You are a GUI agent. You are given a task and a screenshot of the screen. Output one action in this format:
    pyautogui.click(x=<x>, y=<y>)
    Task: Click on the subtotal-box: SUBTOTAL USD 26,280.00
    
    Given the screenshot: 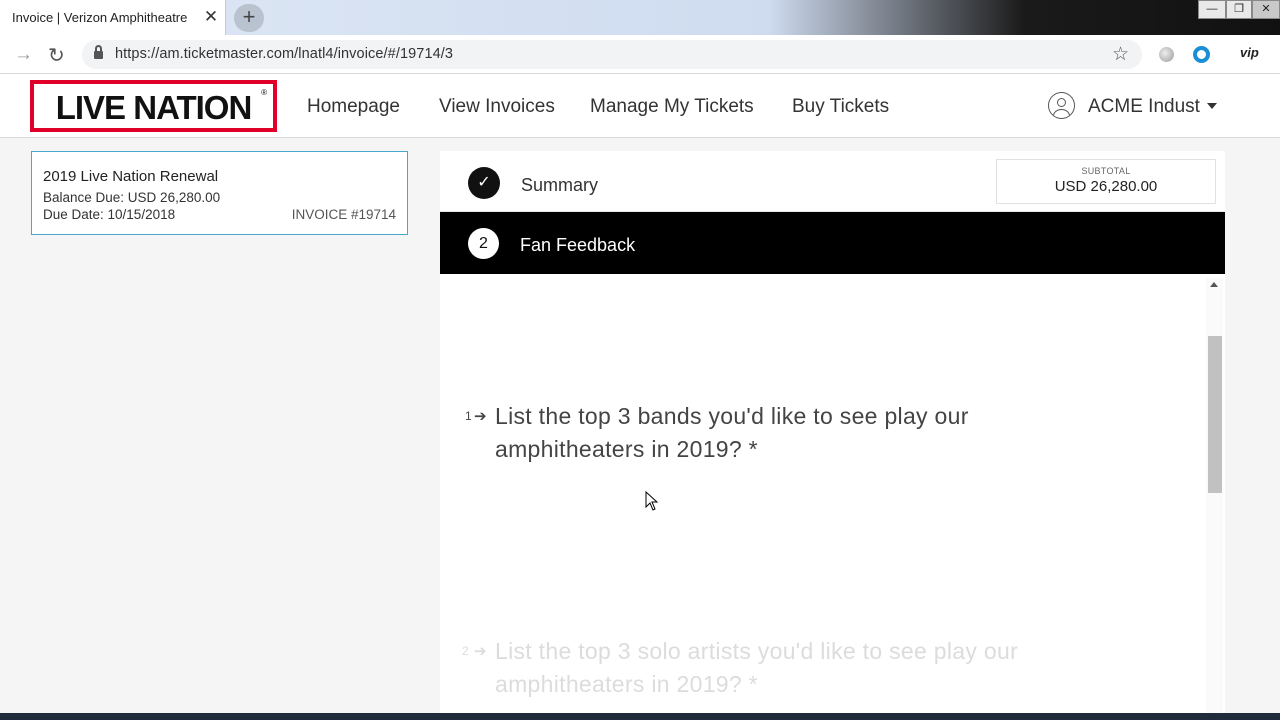 What is the action you would take?
    pyautogui.click(x=1106, y=181)
    